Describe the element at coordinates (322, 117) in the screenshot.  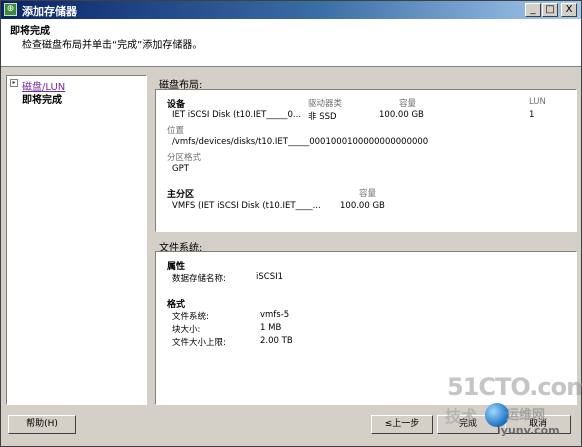
I see `drive-type-value: 非 SSD` at that location.